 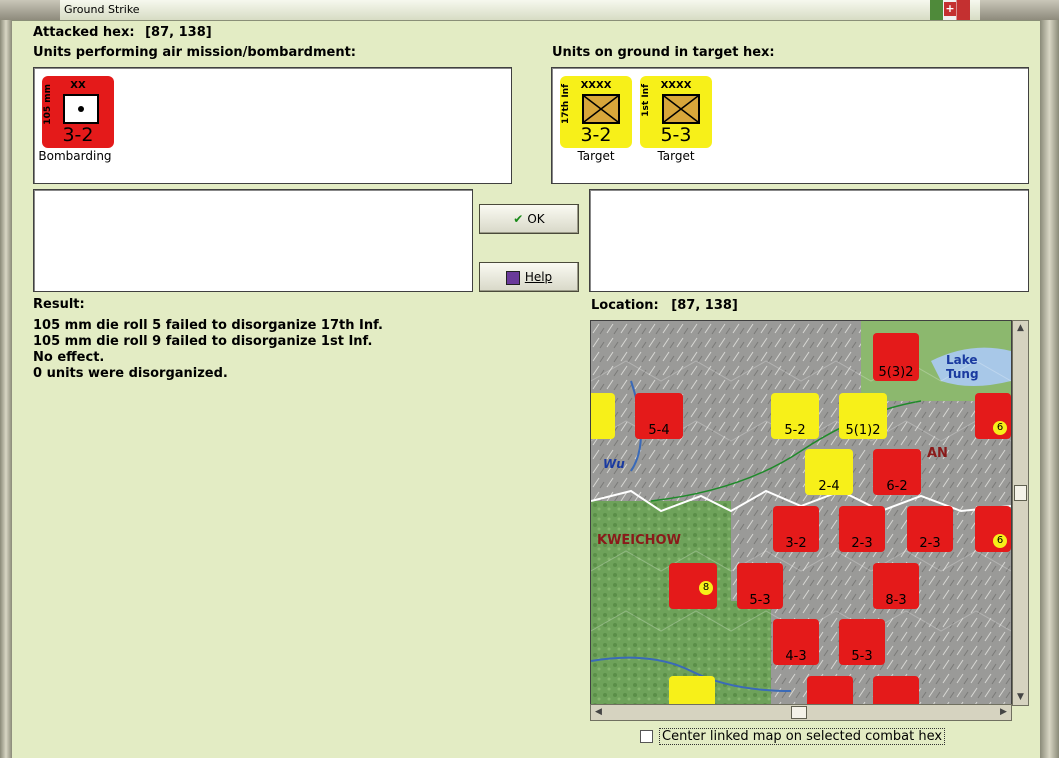 What do you see at coordinates (664, 305) in the screenshot?
I see `location-row: Location: [87, 138]` at bounding box center [664, 305].